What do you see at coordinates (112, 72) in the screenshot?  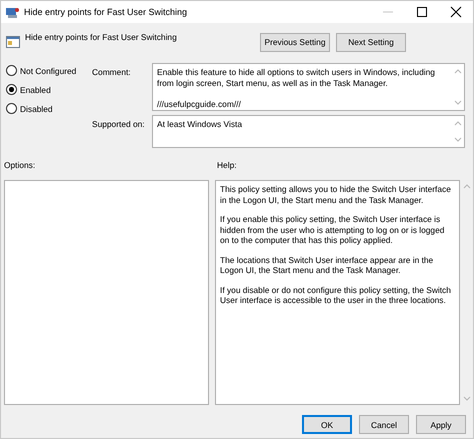 I see `comment-label: Comment:` at bounding box center [112, 72].